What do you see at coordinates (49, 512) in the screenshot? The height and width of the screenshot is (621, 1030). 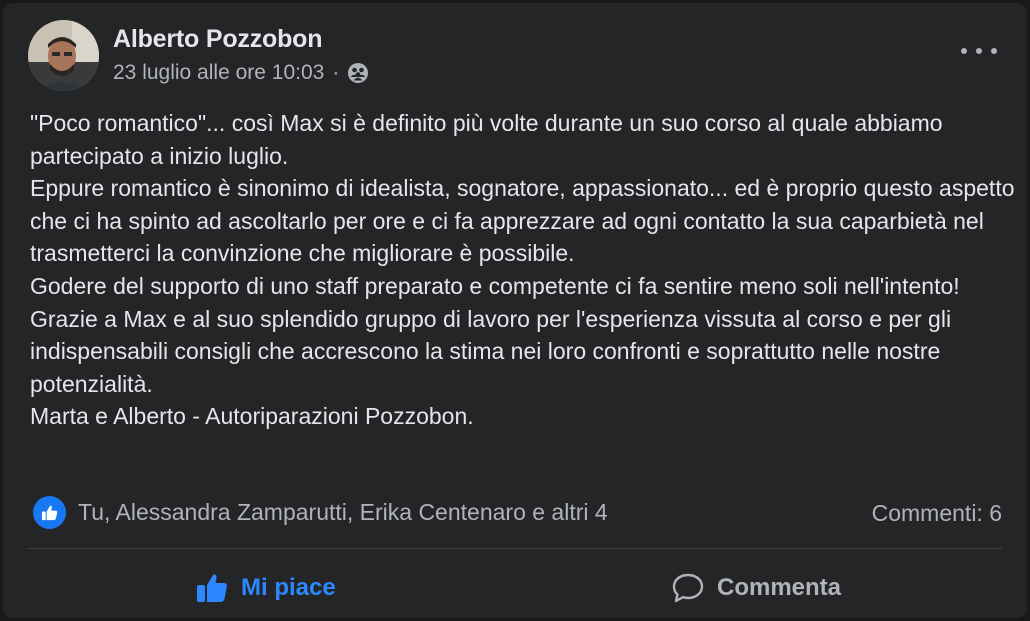 I see `like-reaction-icon` at bounding box center [49, 512].